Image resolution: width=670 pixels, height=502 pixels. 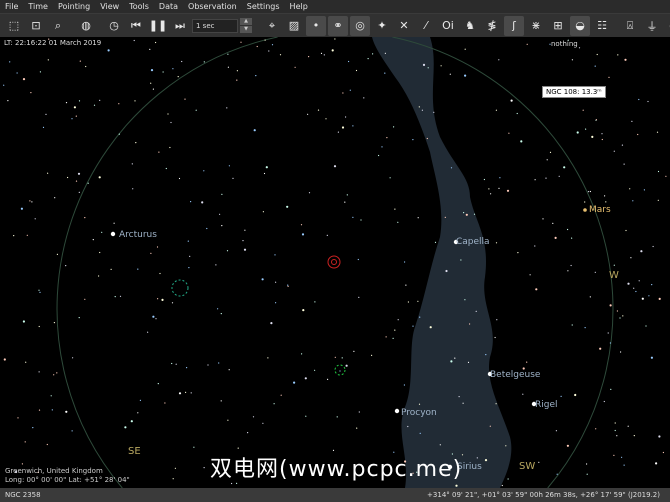 What do you see at coordinates (600, 210) in the screenshot?
I see `label-mars: Mars` at bounding box center [600, 210].